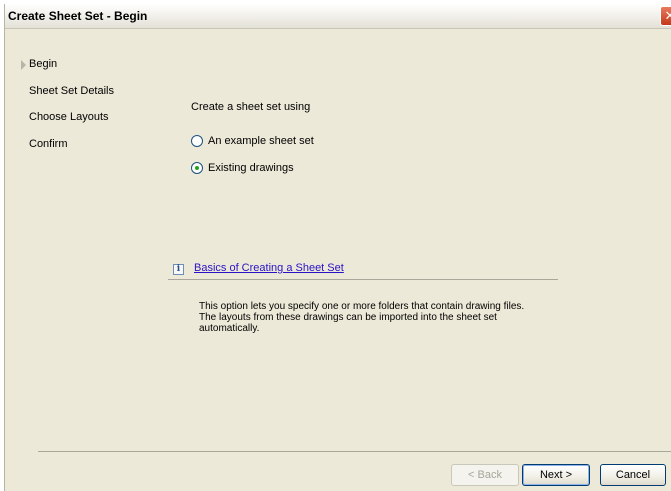 This screenshot has width=671, height=491. I want to click on button-divider, so click(354, 451).